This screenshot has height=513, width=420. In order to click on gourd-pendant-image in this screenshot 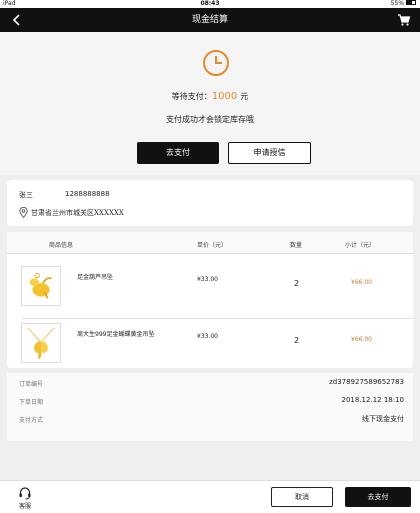, I will do `click(40, 285)`.